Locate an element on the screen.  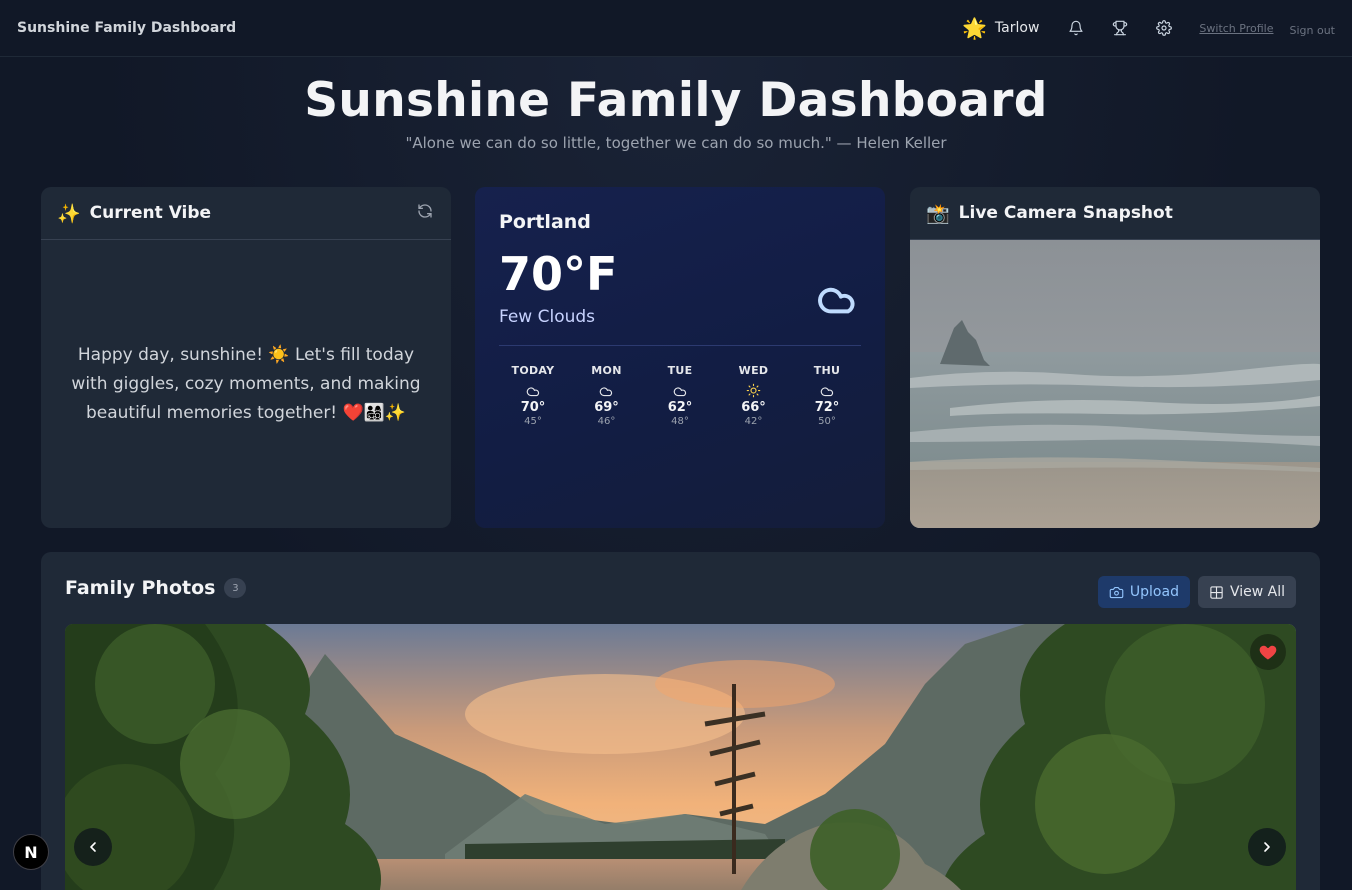
forecast-day: TUE 62° 48° is located at coordinates (680, 395).